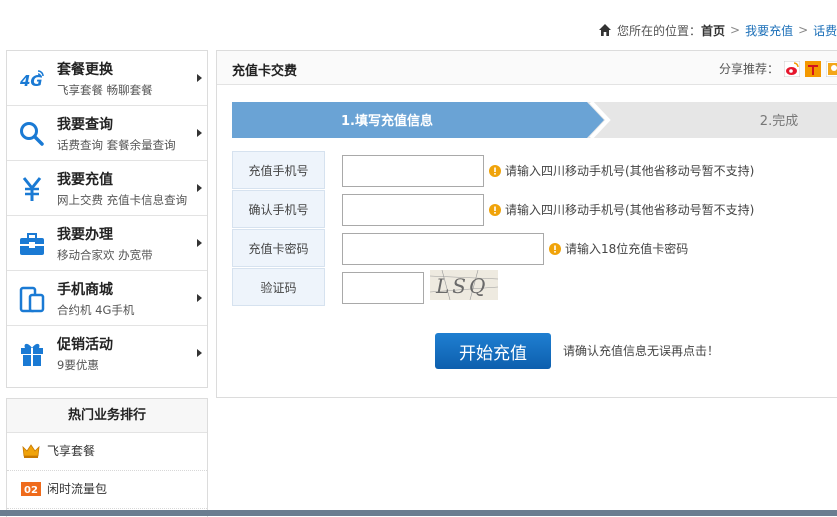 The height and width of the screenshot is (517, 837). Describe the element at coordinates (107, 243) in the screenshot. I see `sidebar-item-handle: 我要办理 移动合家欢 办宽带` at that location.